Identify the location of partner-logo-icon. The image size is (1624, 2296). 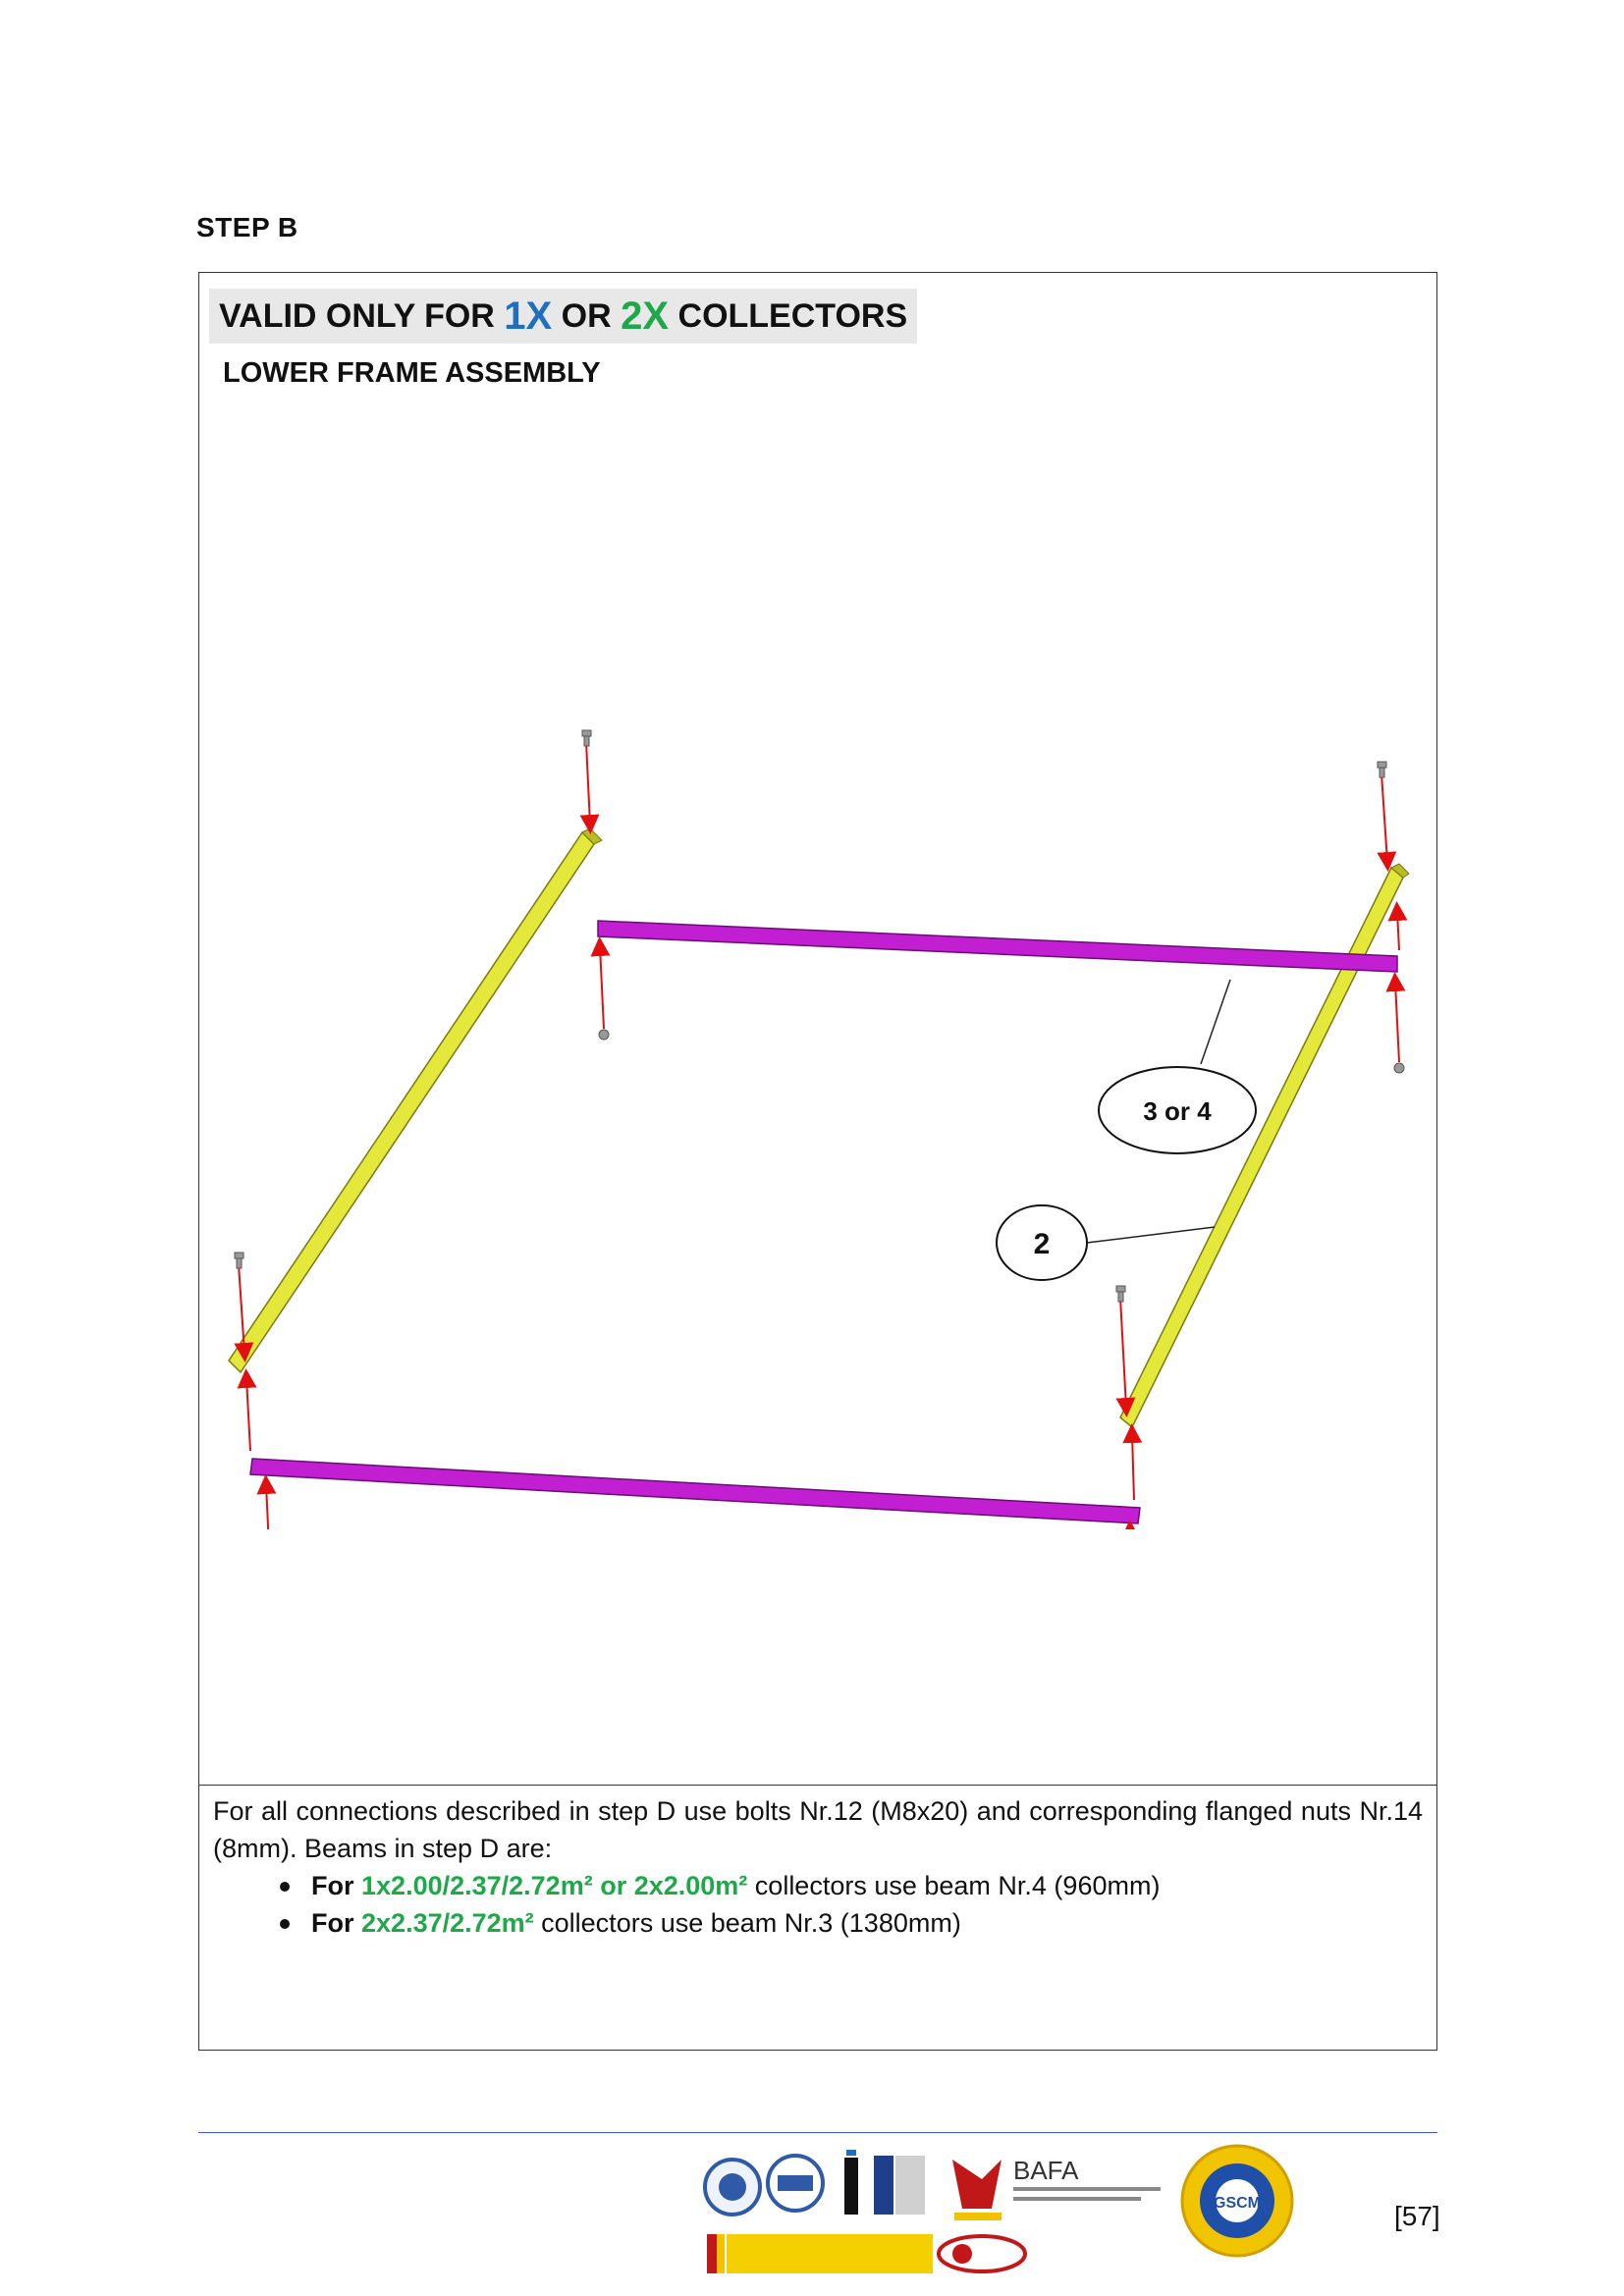
(982, 2253).